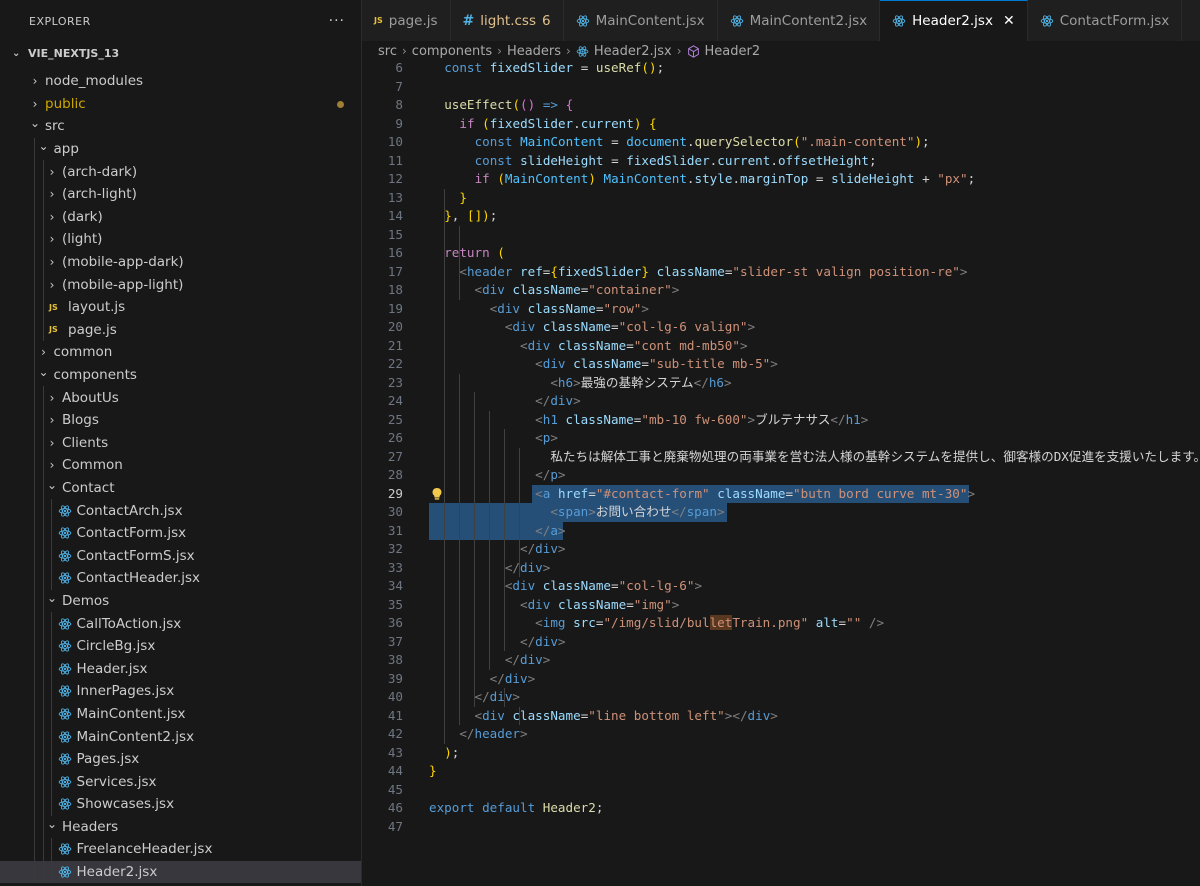 The width and height of the screenshot is (1200, 886). Describe the element at coordinates (954, 20) in the screenshot. I see `tab-header2-jsx: Header2.jsx ✕` at that location.